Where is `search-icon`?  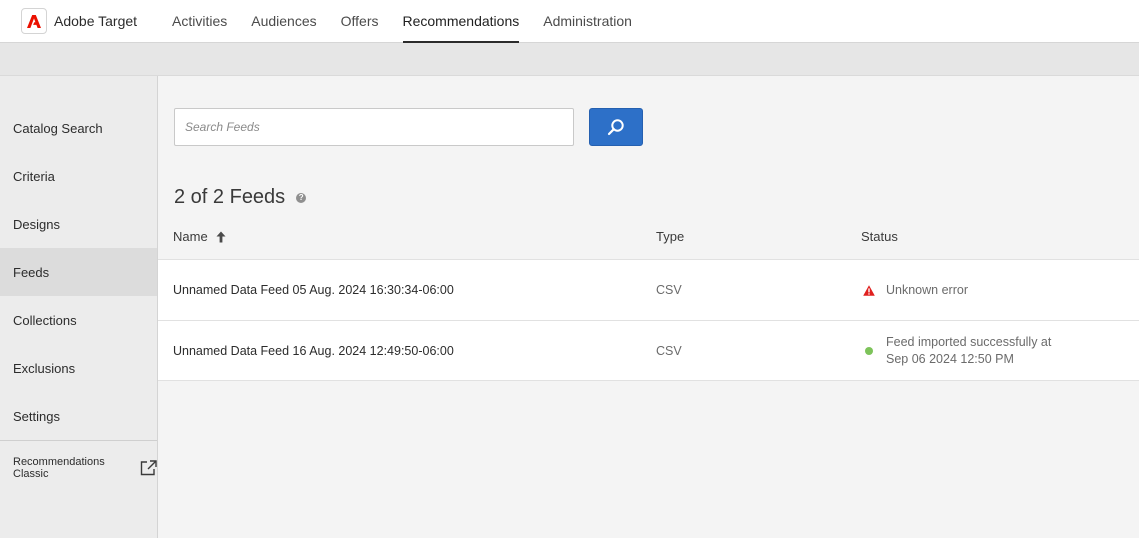 search-icon is located at coordinates (616, 127).